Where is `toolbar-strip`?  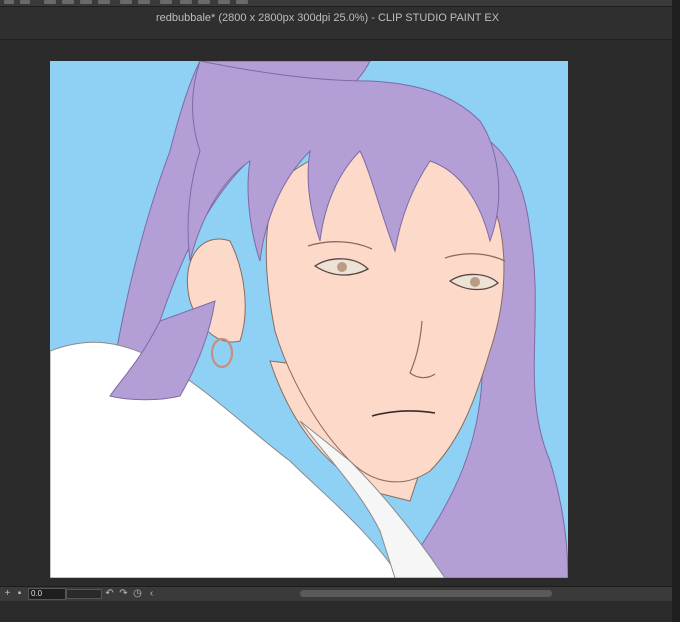 toolbar-strip is located at coordinates (340, 3).